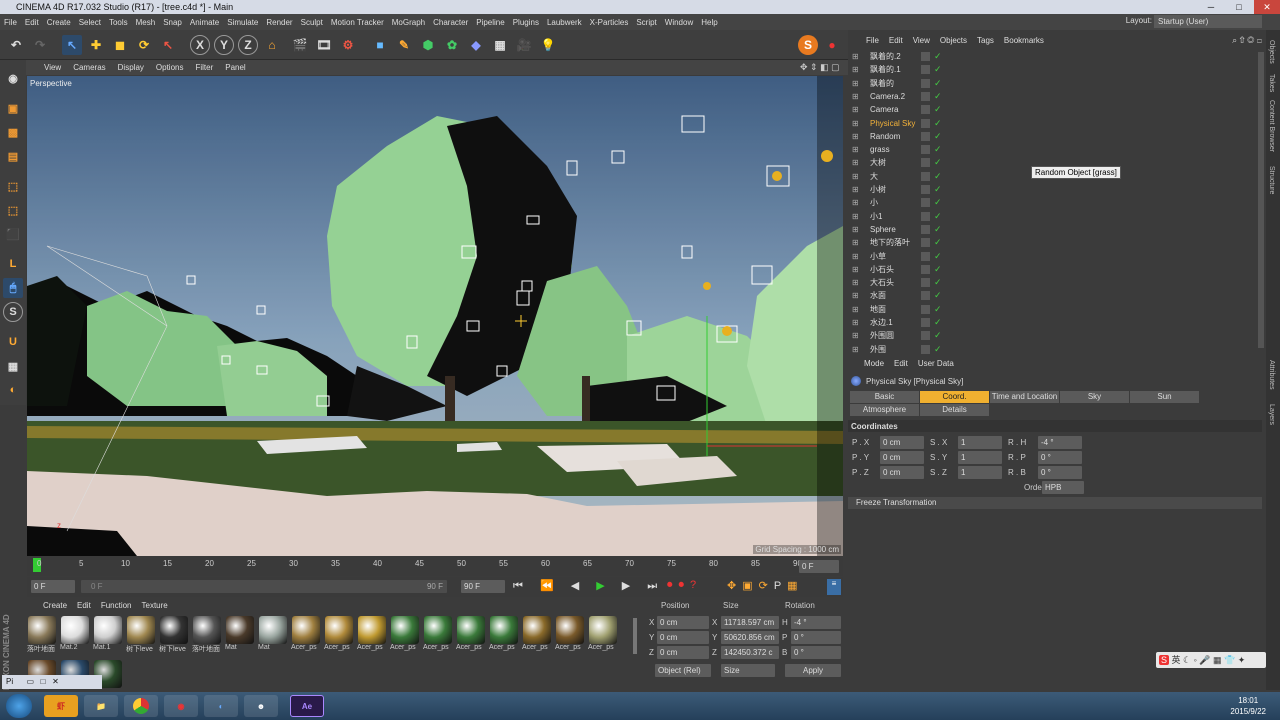  What do you see at coordinates (264, 586) in the screenshot?
I see `range-slider: 0 F 90 F` at bounding box center [264, 586].